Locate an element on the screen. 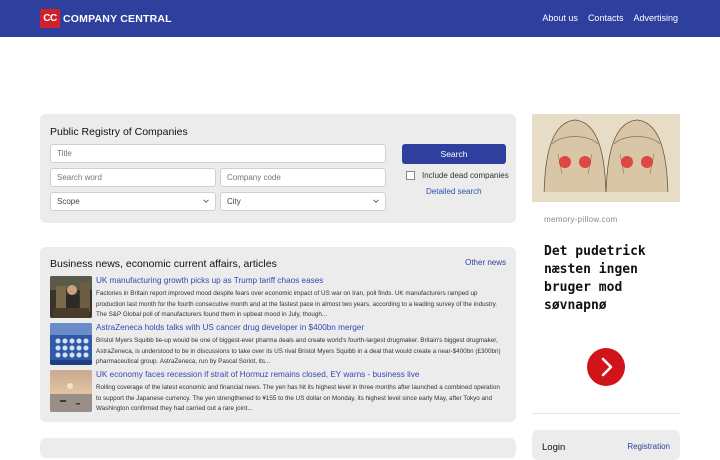 The height and width of the screenshot is (460, 720). include-dead-companies-option: Include dead companies is located at coordinates (457, 175).